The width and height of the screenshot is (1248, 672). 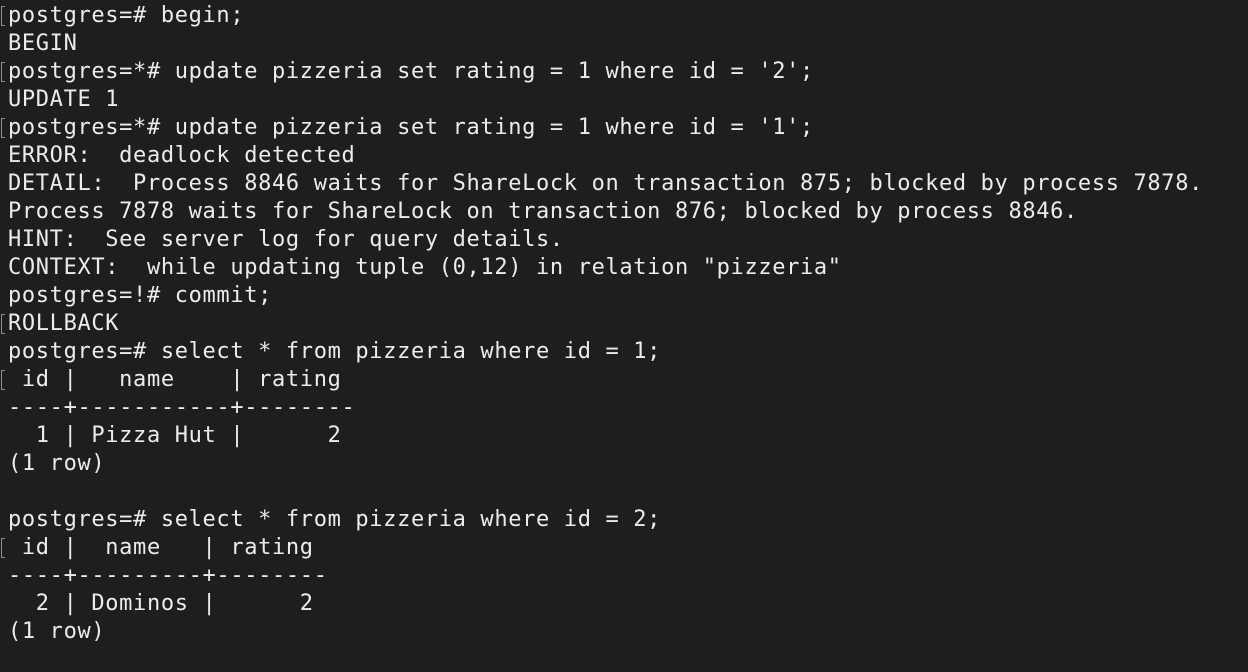 What do you see at coordinates (286, 239) in the screenshot?
I see `terminal-line: HINT: See server log for query details.` at bounding box center [286, 239].